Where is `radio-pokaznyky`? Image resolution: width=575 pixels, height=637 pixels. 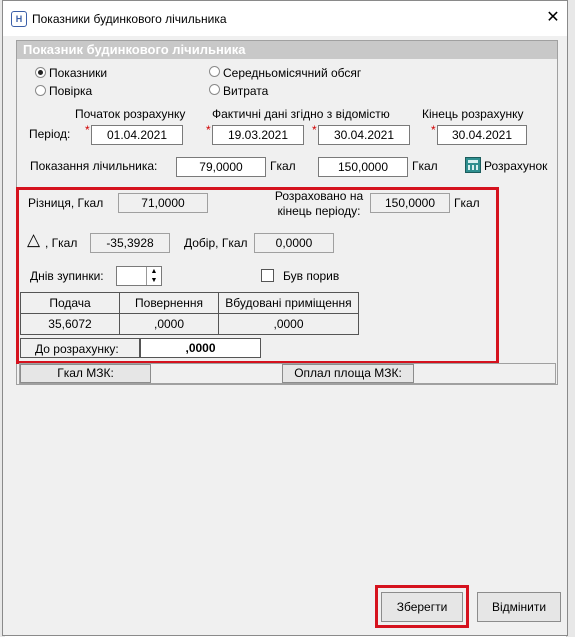
radio-pokaznyky is located at coordinates (40, 72).